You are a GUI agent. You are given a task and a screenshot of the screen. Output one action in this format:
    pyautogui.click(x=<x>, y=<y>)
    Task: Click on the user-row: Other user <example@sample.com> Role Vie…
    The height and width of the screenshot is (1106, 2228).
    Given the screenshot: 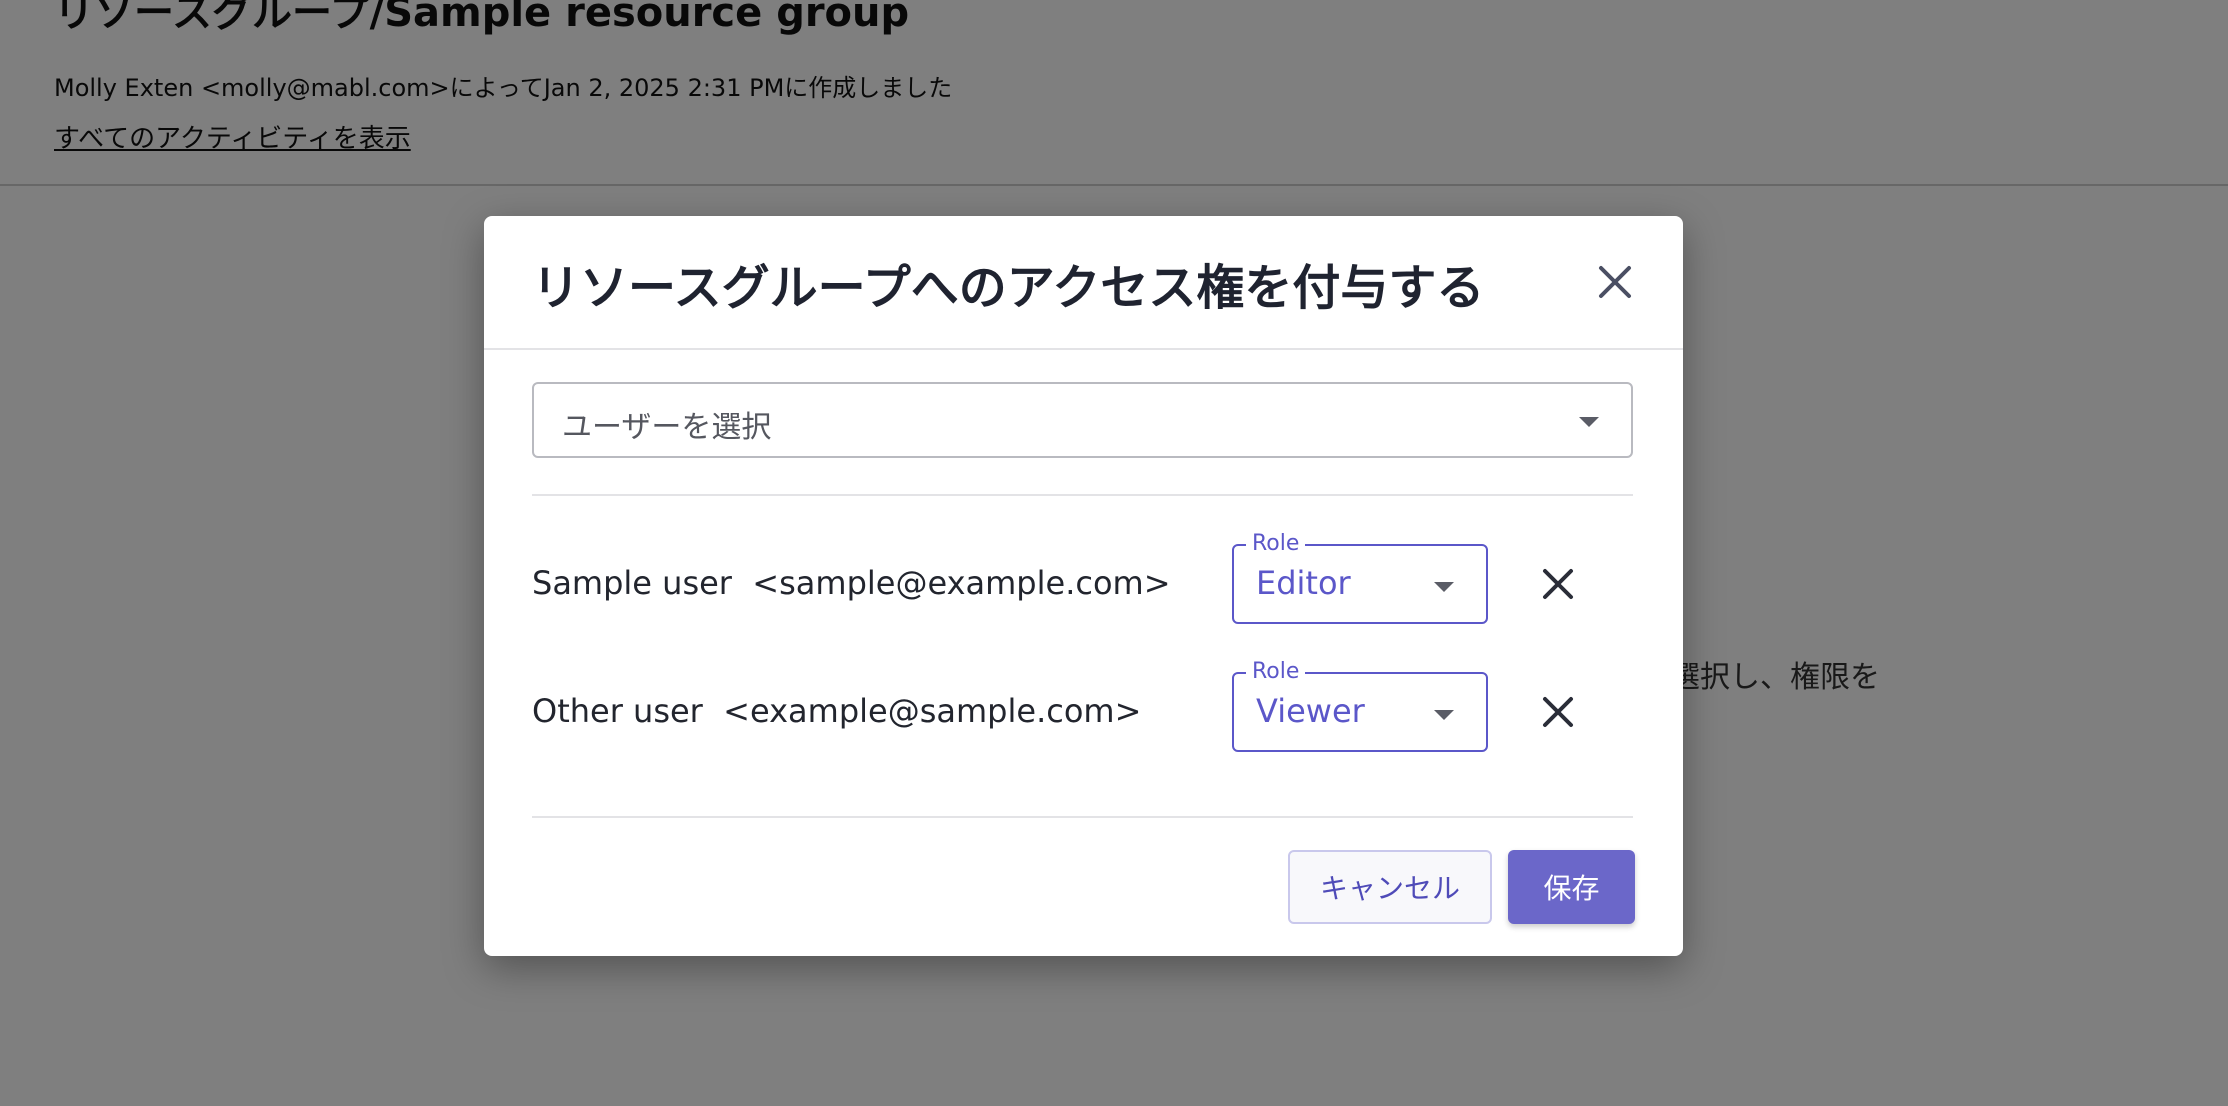 What is the action you would take?
    pyautogui.click(x=1082, y=705)
    